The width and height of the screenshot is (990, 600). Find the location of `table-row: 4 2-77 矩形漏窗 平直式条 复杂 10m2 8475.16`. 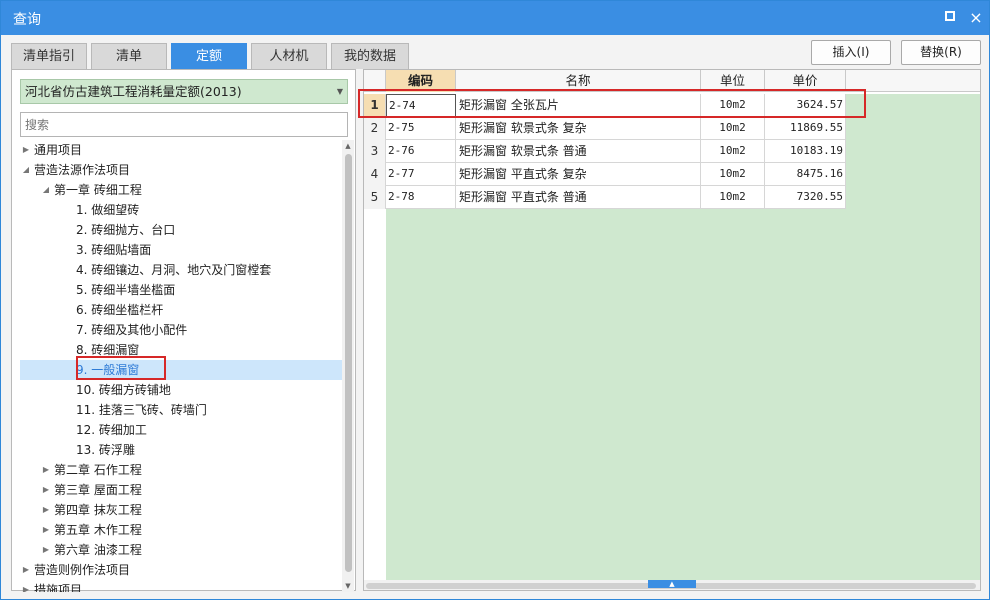

table-row: 4 2-77 矩形漏窗 平直式条 复杂 10m2 8475.16 is located at coordinates (605, 174).